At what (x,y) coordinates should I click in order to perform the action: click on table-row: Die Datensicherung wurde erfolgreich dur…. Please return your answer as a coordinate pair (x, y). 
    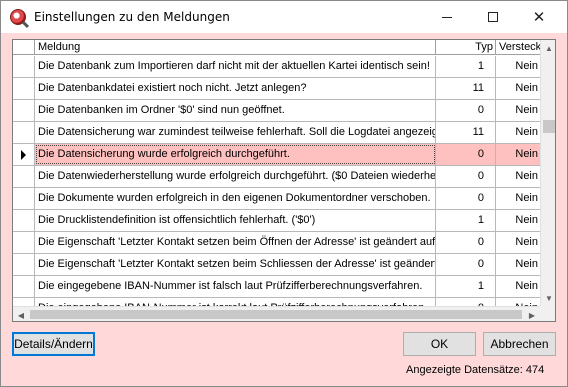
    Looking at the image, I should click on (276, 155).